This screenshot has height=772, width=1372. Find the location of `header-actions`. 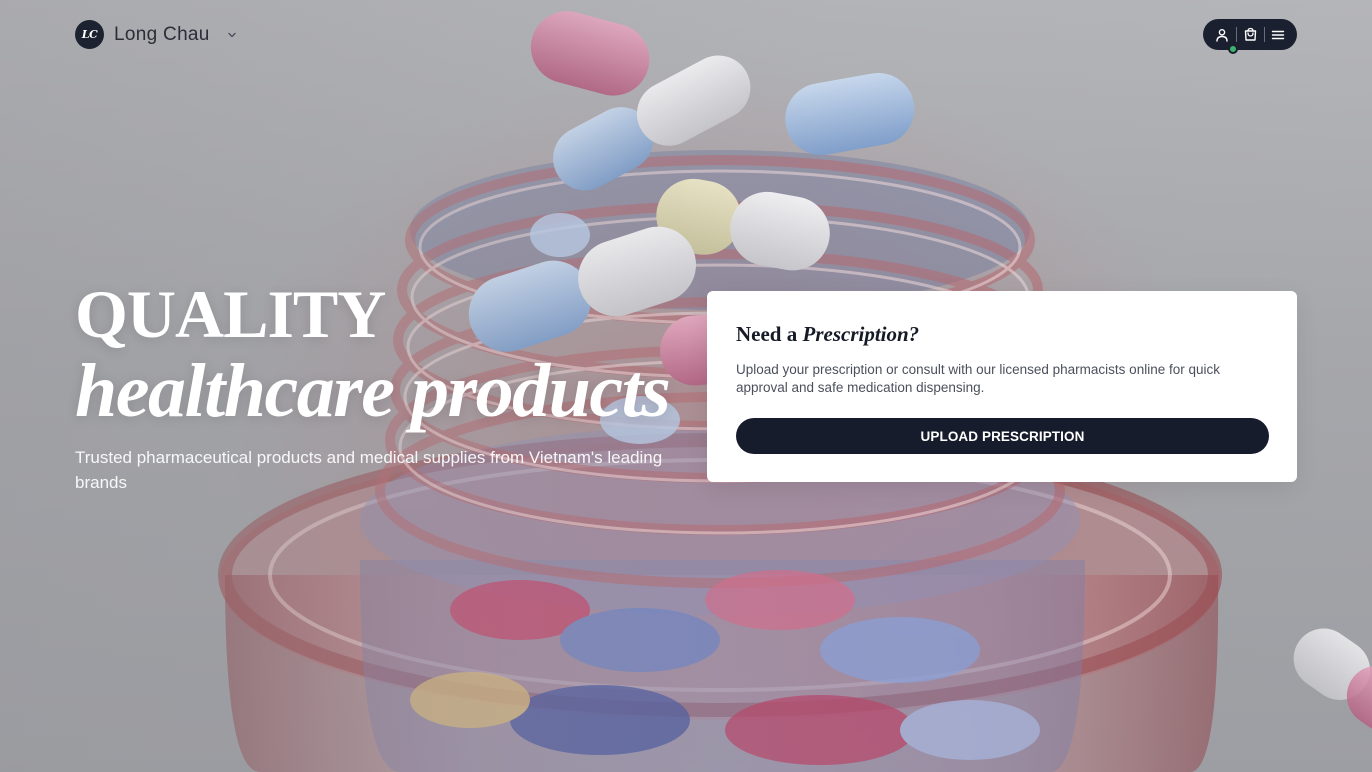

header-actions is located at coordinates (1250, 36).